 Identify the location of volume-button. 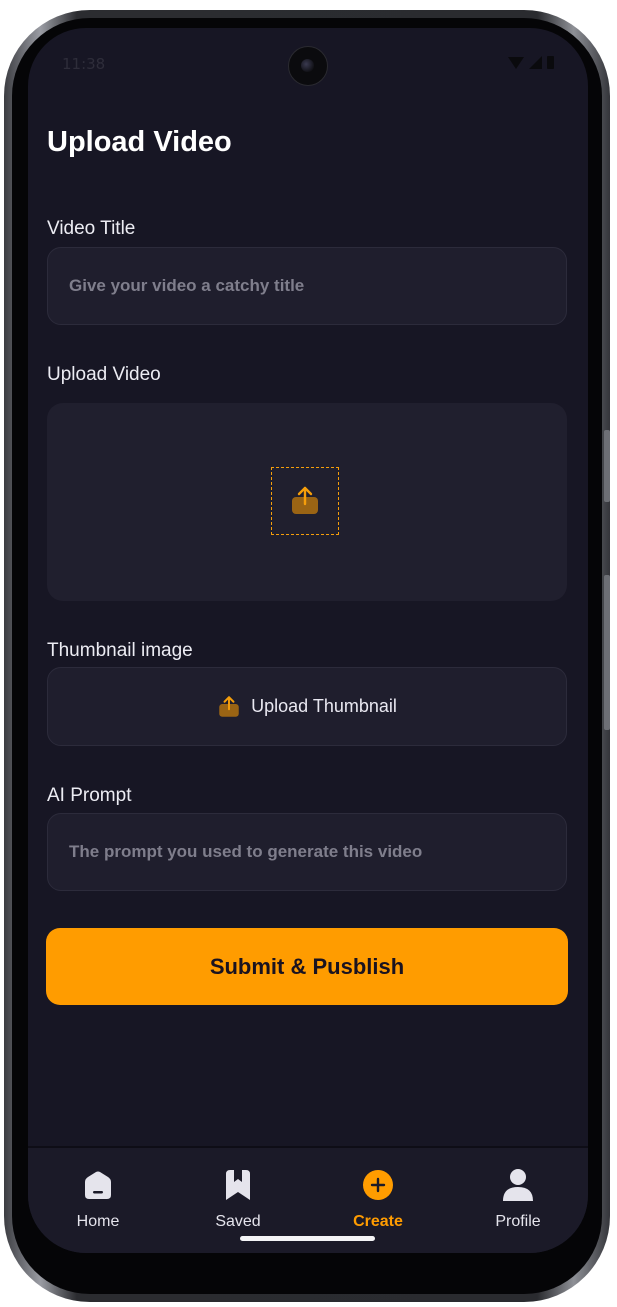
(607, 466).